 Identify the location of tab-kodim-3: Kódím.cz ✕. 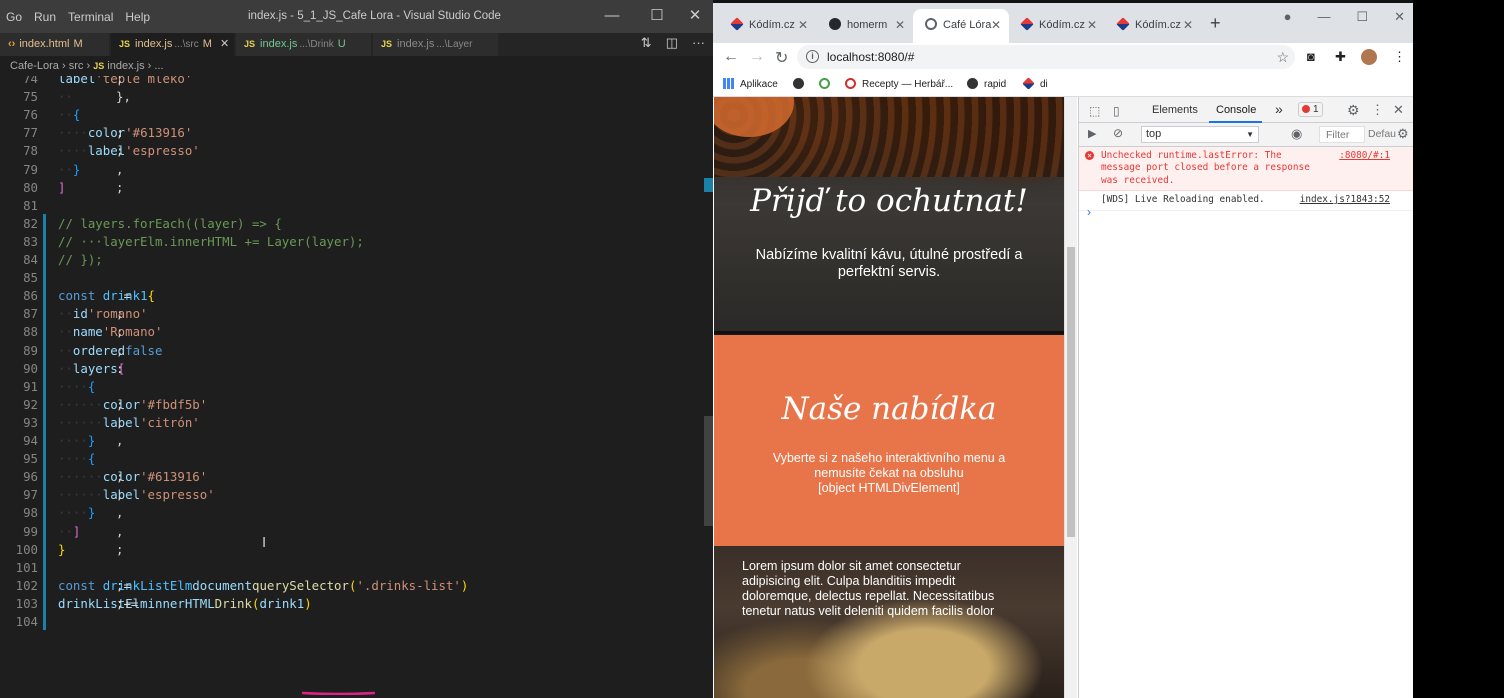
(1153, 26).